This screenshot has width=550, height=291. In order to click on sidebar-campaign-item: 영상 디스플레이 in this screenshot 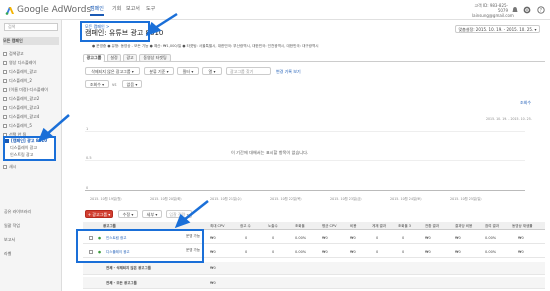, I will do `click(31, 63)`.